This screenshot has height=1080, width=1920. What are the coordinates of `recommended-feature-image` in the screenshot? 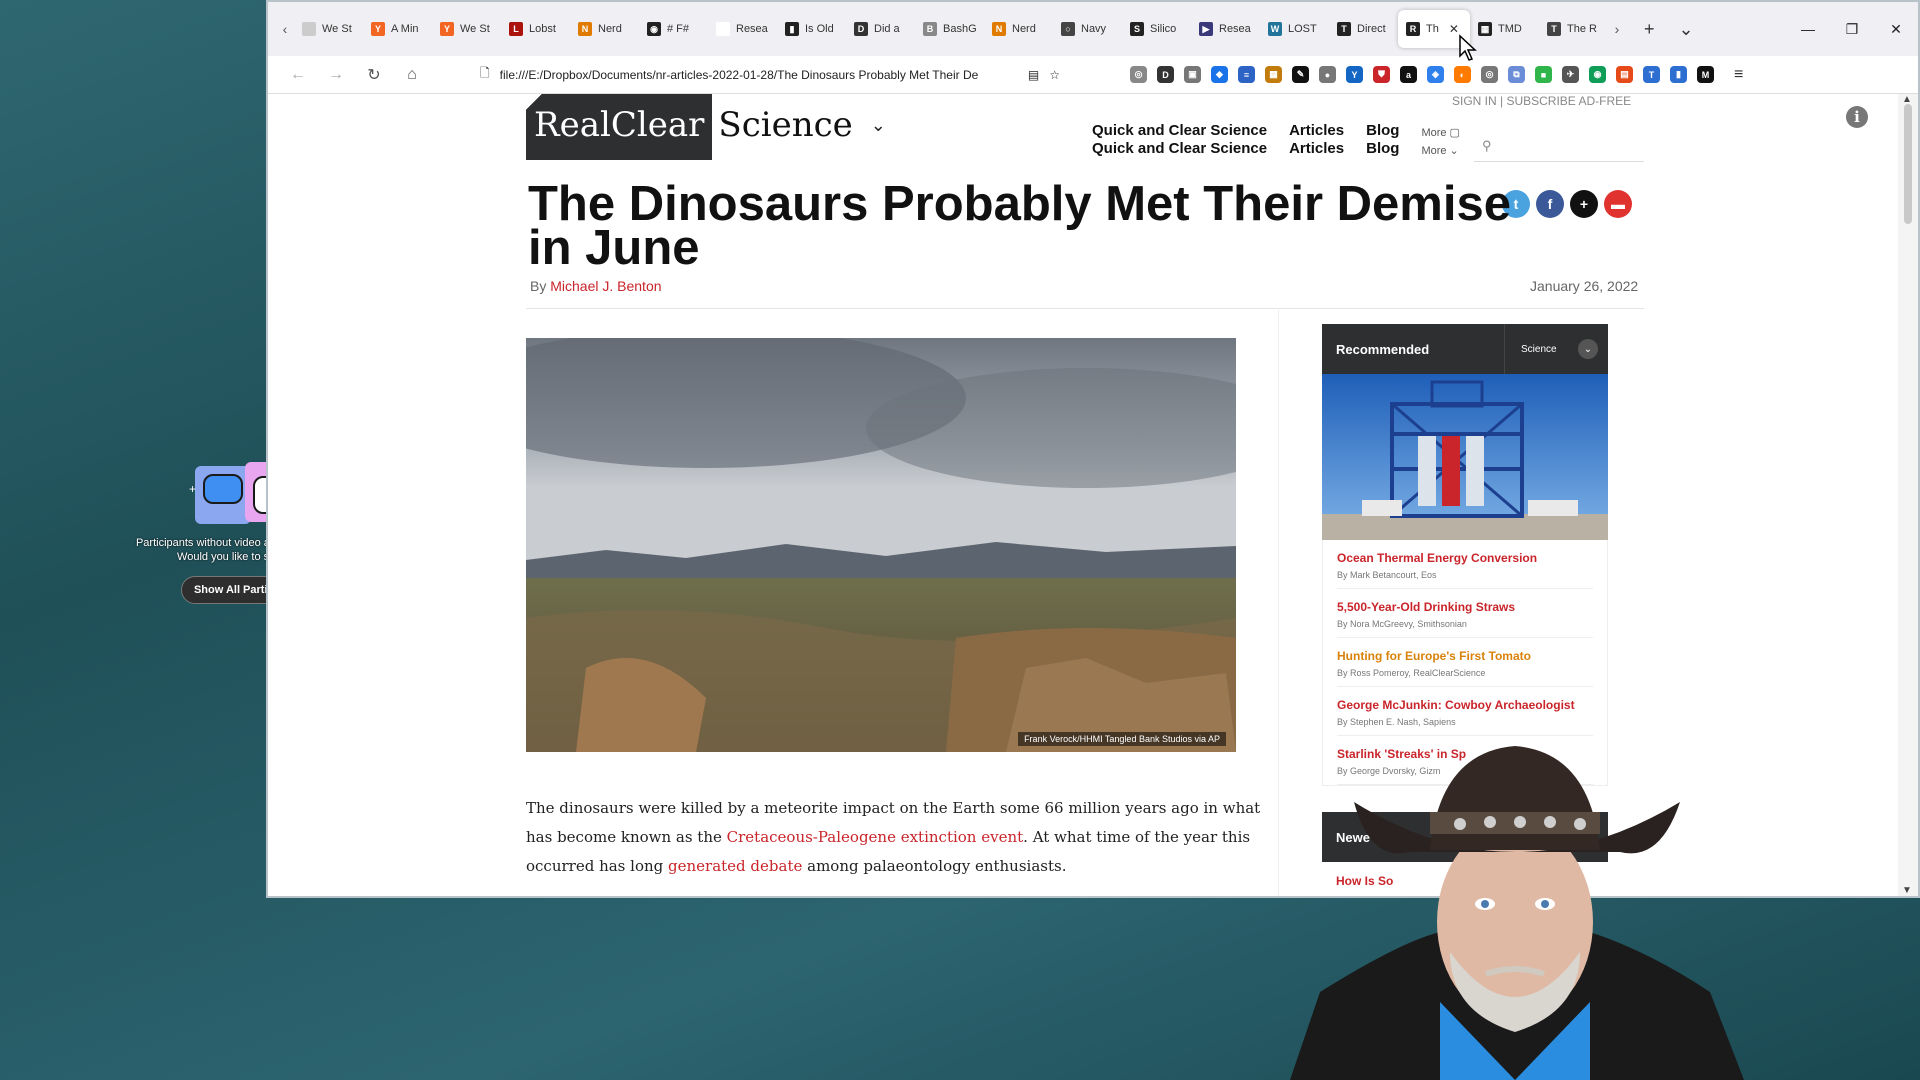 It's located at (1465, 457).